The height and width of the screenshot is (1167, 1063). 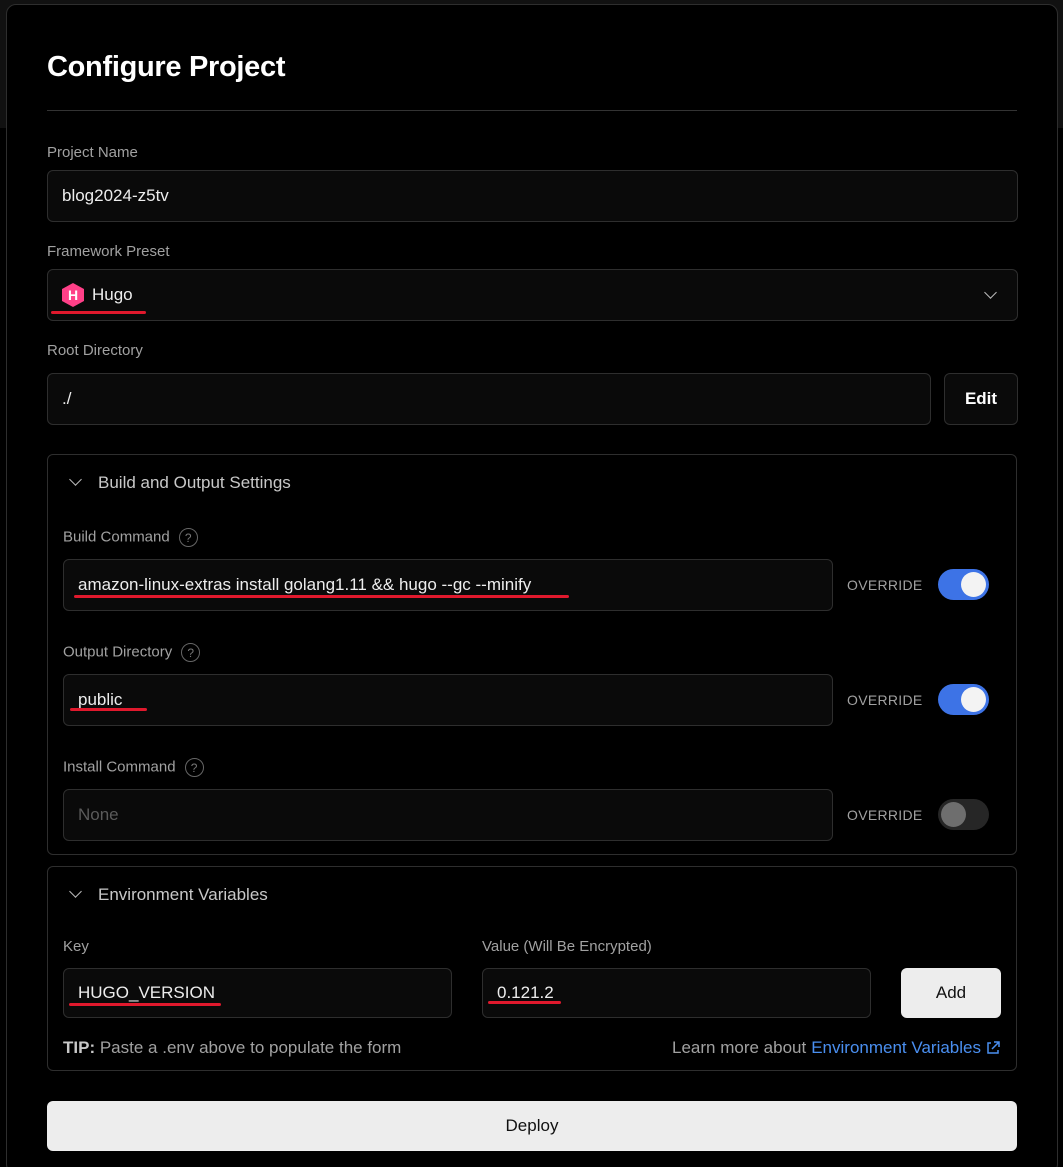 What do you see at coordinates (532, 1126) in the screenshot?
I see `deploy-button: Deploy` at bounding box center [532, 1126].